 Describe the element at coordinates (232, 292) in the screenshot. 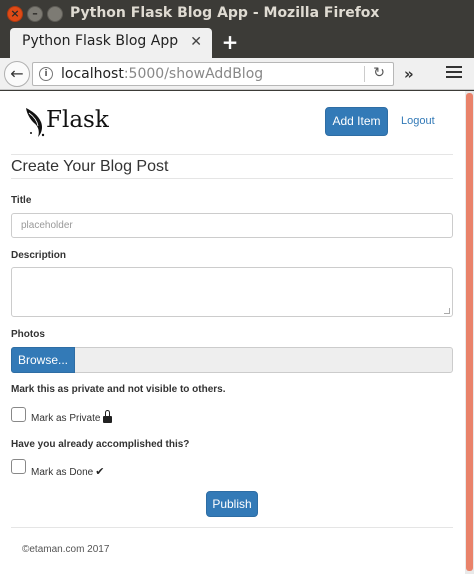

I see `description-textarea` at that location.